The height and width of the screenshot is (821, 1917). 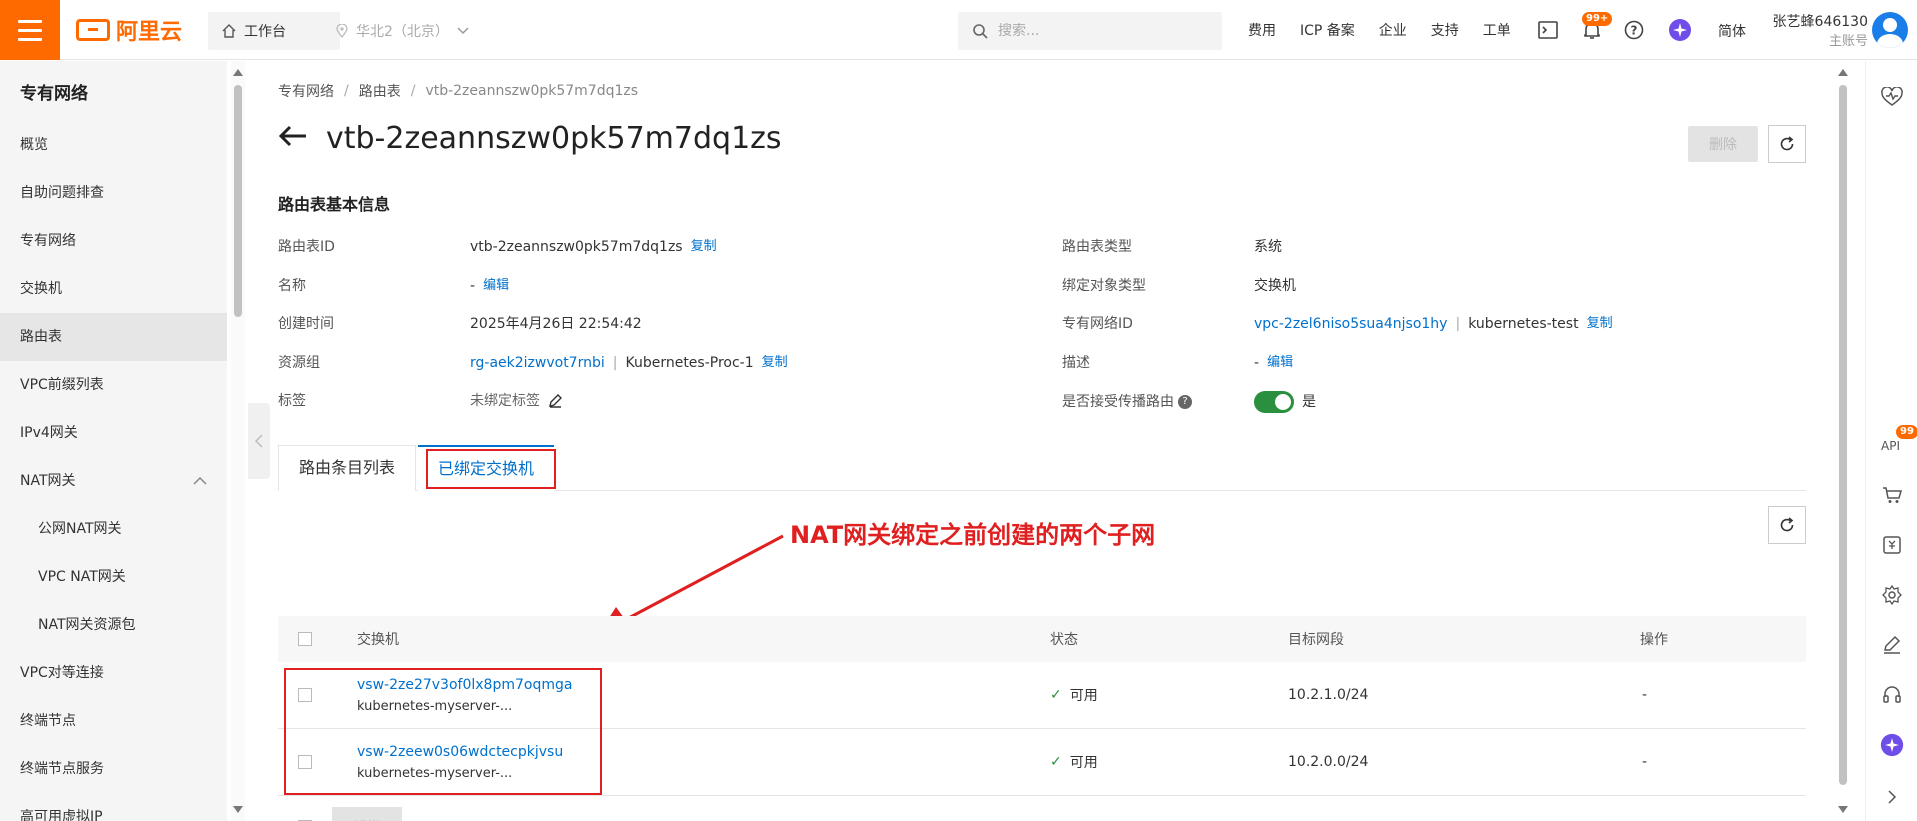 What do you see at coordinates (1104, 286) in the screenshot?
I see `info-key: 绑定对象类型` at bounding box center [1104, 286].